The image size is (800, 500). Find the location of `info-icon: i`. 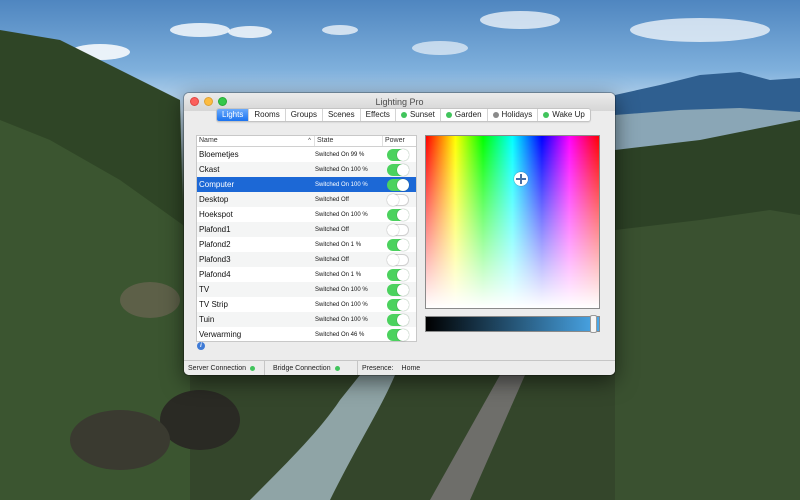

info-icon: i is located at coordinates (201, 346).